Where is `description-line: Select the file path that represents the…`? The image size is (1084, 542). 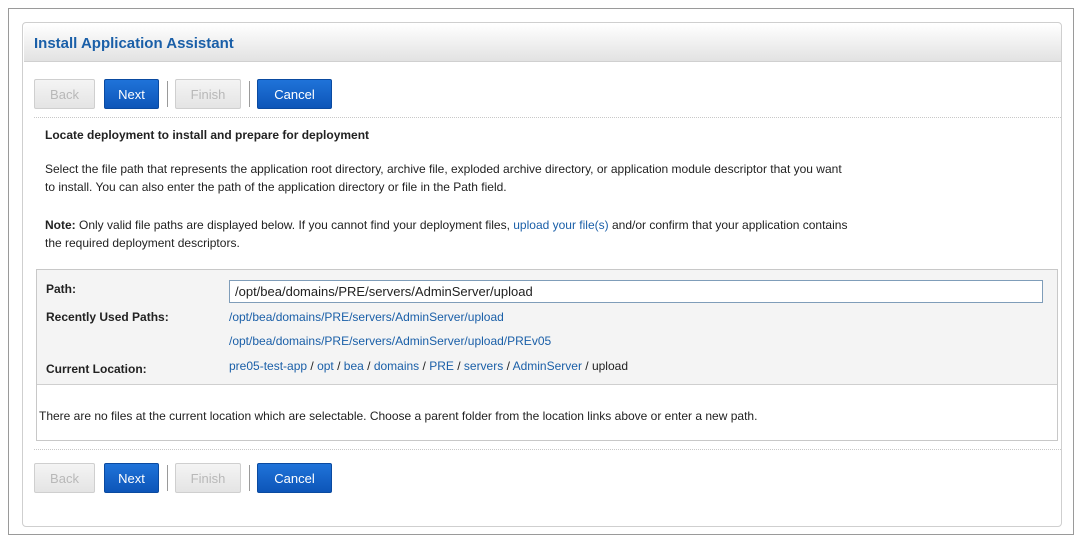
description-line: Select the file path that represents the… is located at coordinates (443, 169).